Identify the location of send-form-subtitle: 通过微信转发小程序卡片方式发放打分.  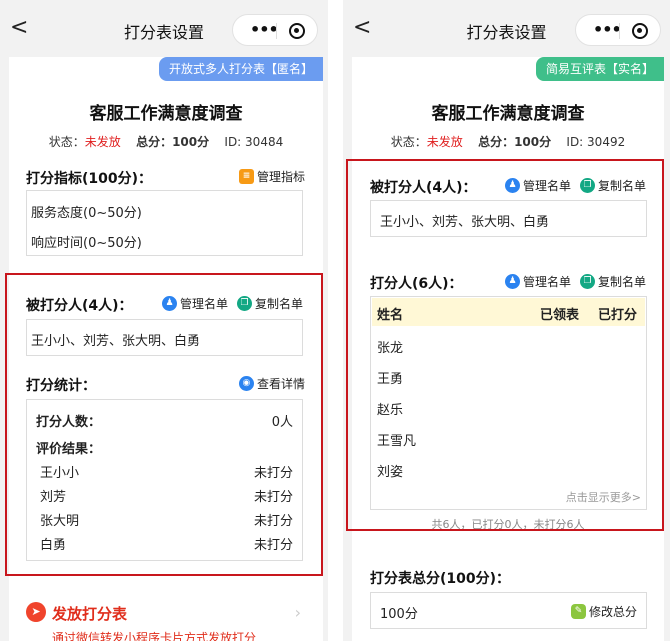
(154, 636).